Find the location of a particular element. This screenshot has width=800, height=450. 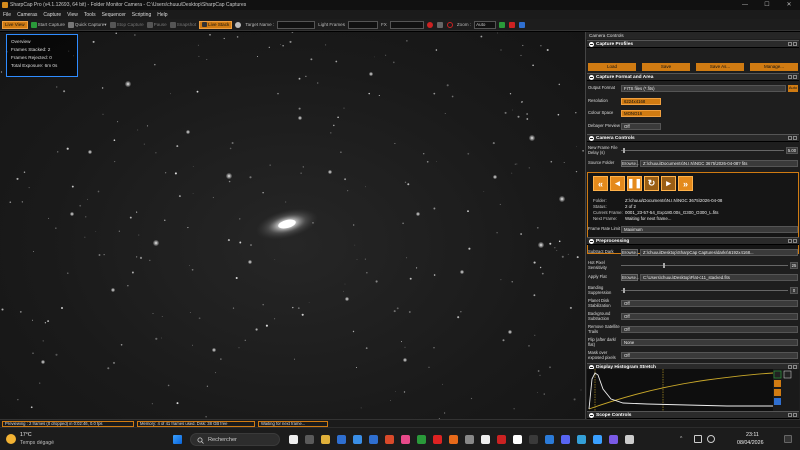

zoom-out-icon is located at coordinates (512, 24).